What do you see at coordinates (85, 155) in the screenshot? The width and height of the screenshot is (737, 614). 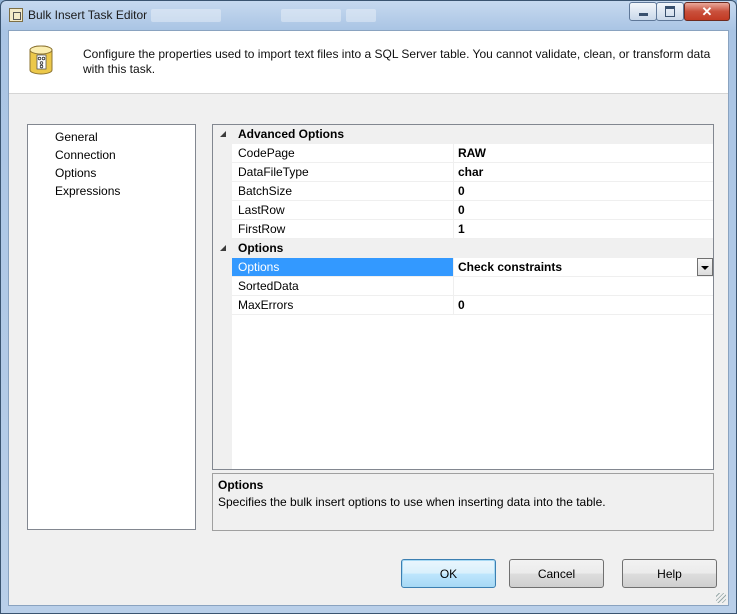 I see `nav-item-connection: Connection` at bounding box center [85, 155].